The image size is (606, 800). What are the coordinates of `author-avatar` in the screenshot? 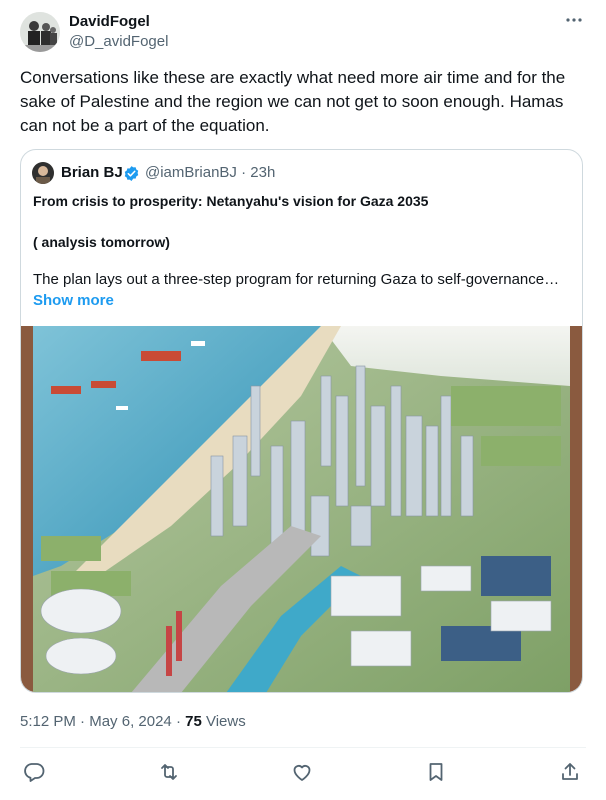 It's located at (40, 32).